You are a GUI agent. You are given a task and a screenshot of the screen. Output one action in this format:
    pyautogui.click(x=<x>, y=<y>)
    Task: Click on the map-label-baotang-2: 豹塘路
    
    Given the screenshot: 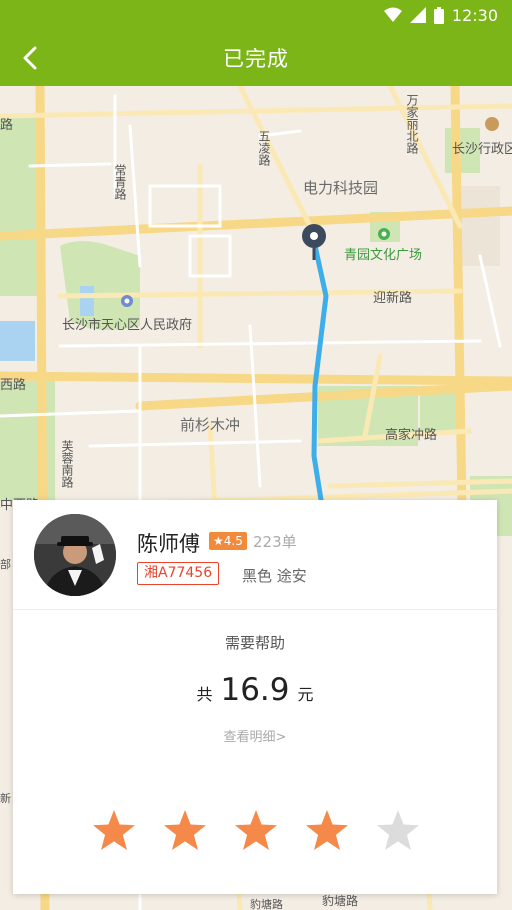 What is the action you would take?
    pyautogui.click(x=340, y=901)
    